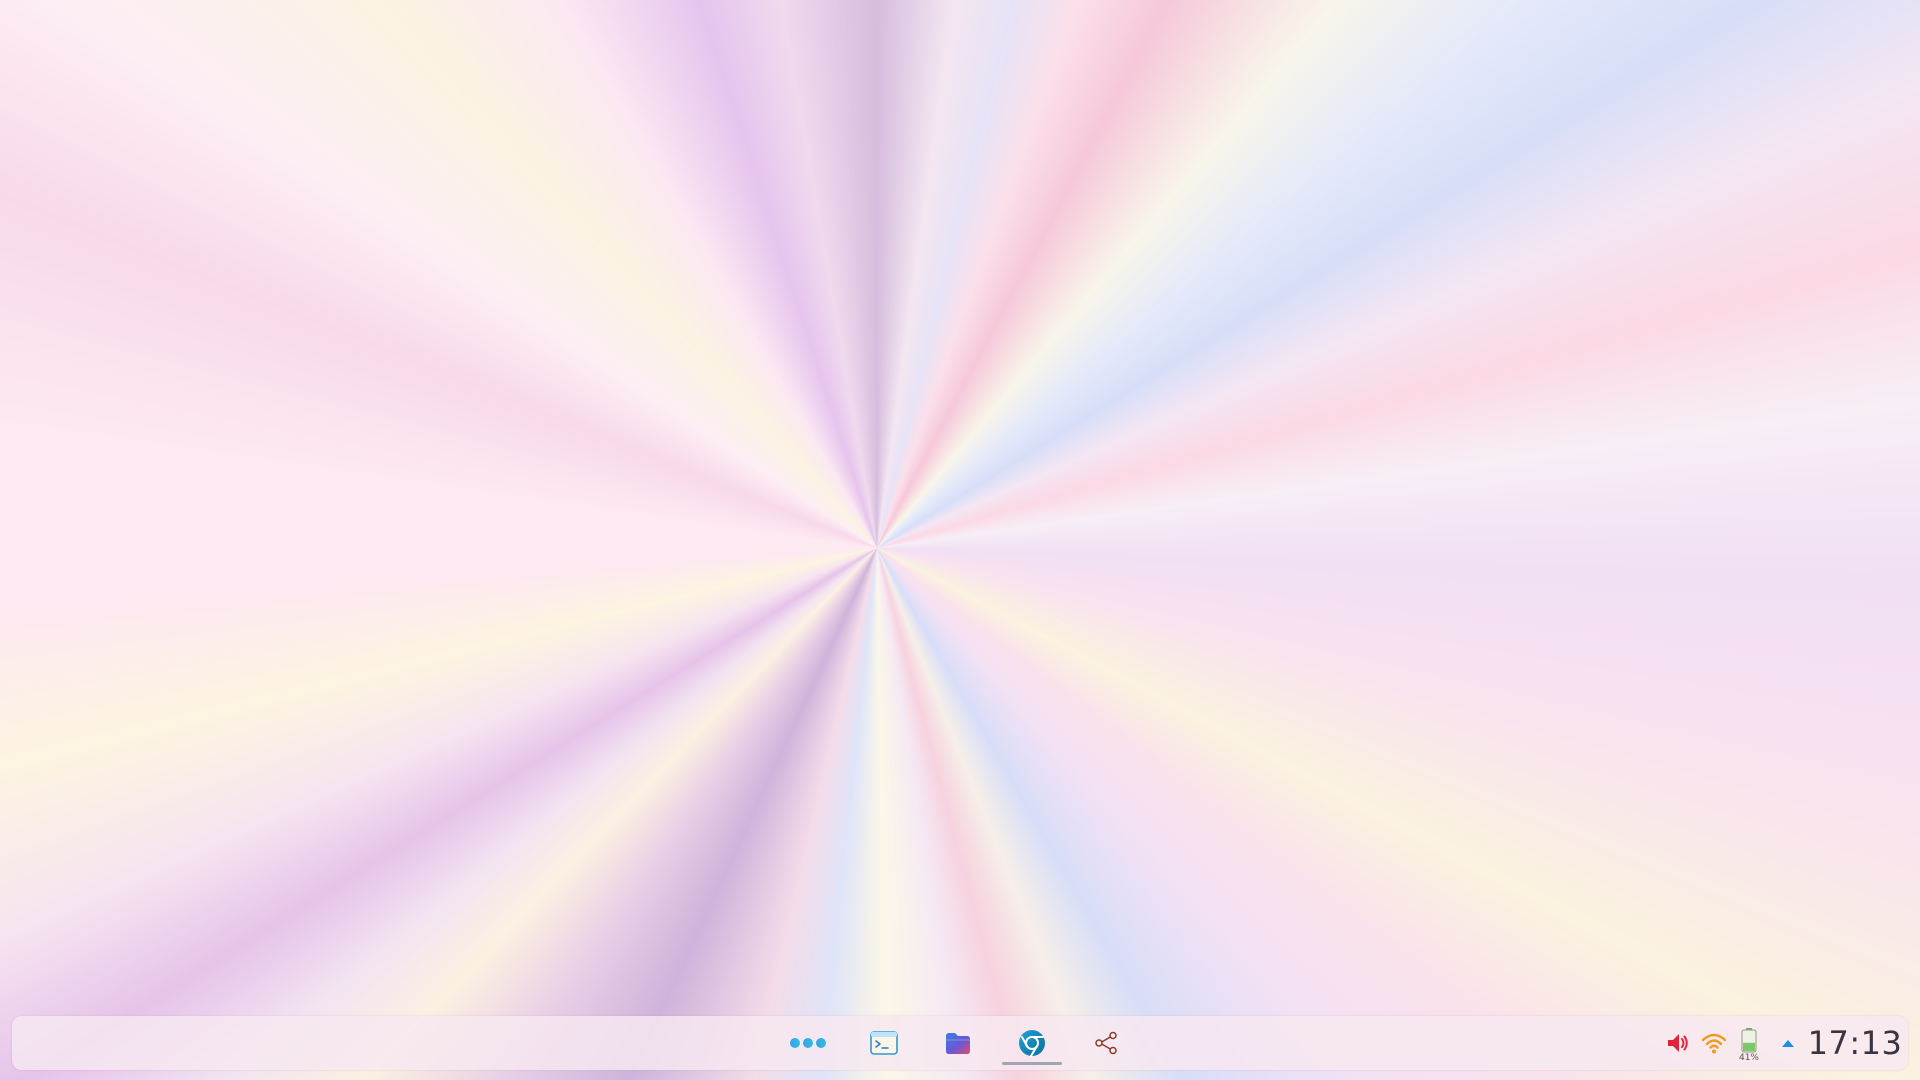 Image resolution: width=1920 pixels, height=1080 pixels. I want to click on app-launcher-dots-icon, so click(808, 1043).